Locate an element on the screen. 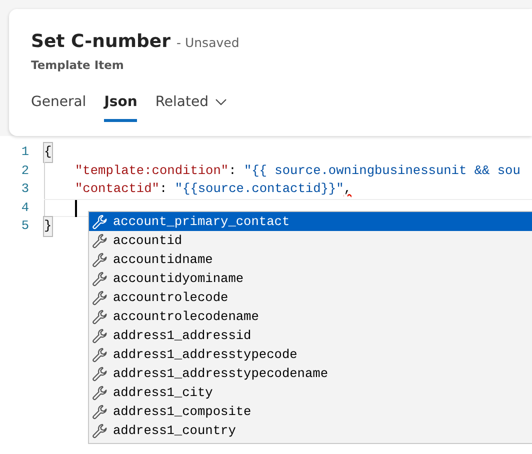 The image size is (532, 454). json-string: "{{source.contactid}}" is located at coordinates (259, 189).